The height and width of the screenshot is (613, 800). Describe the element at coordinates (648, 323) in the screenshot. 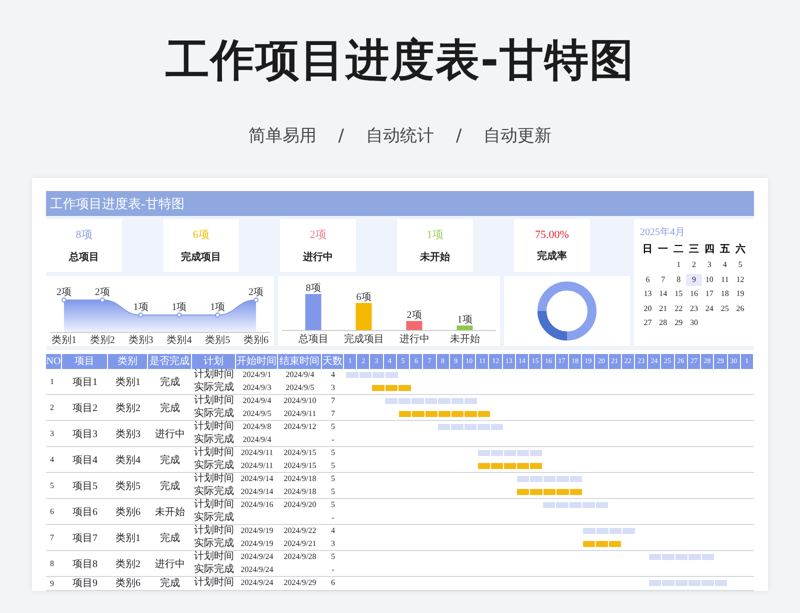

I see `calendar-day: 27` at that location.